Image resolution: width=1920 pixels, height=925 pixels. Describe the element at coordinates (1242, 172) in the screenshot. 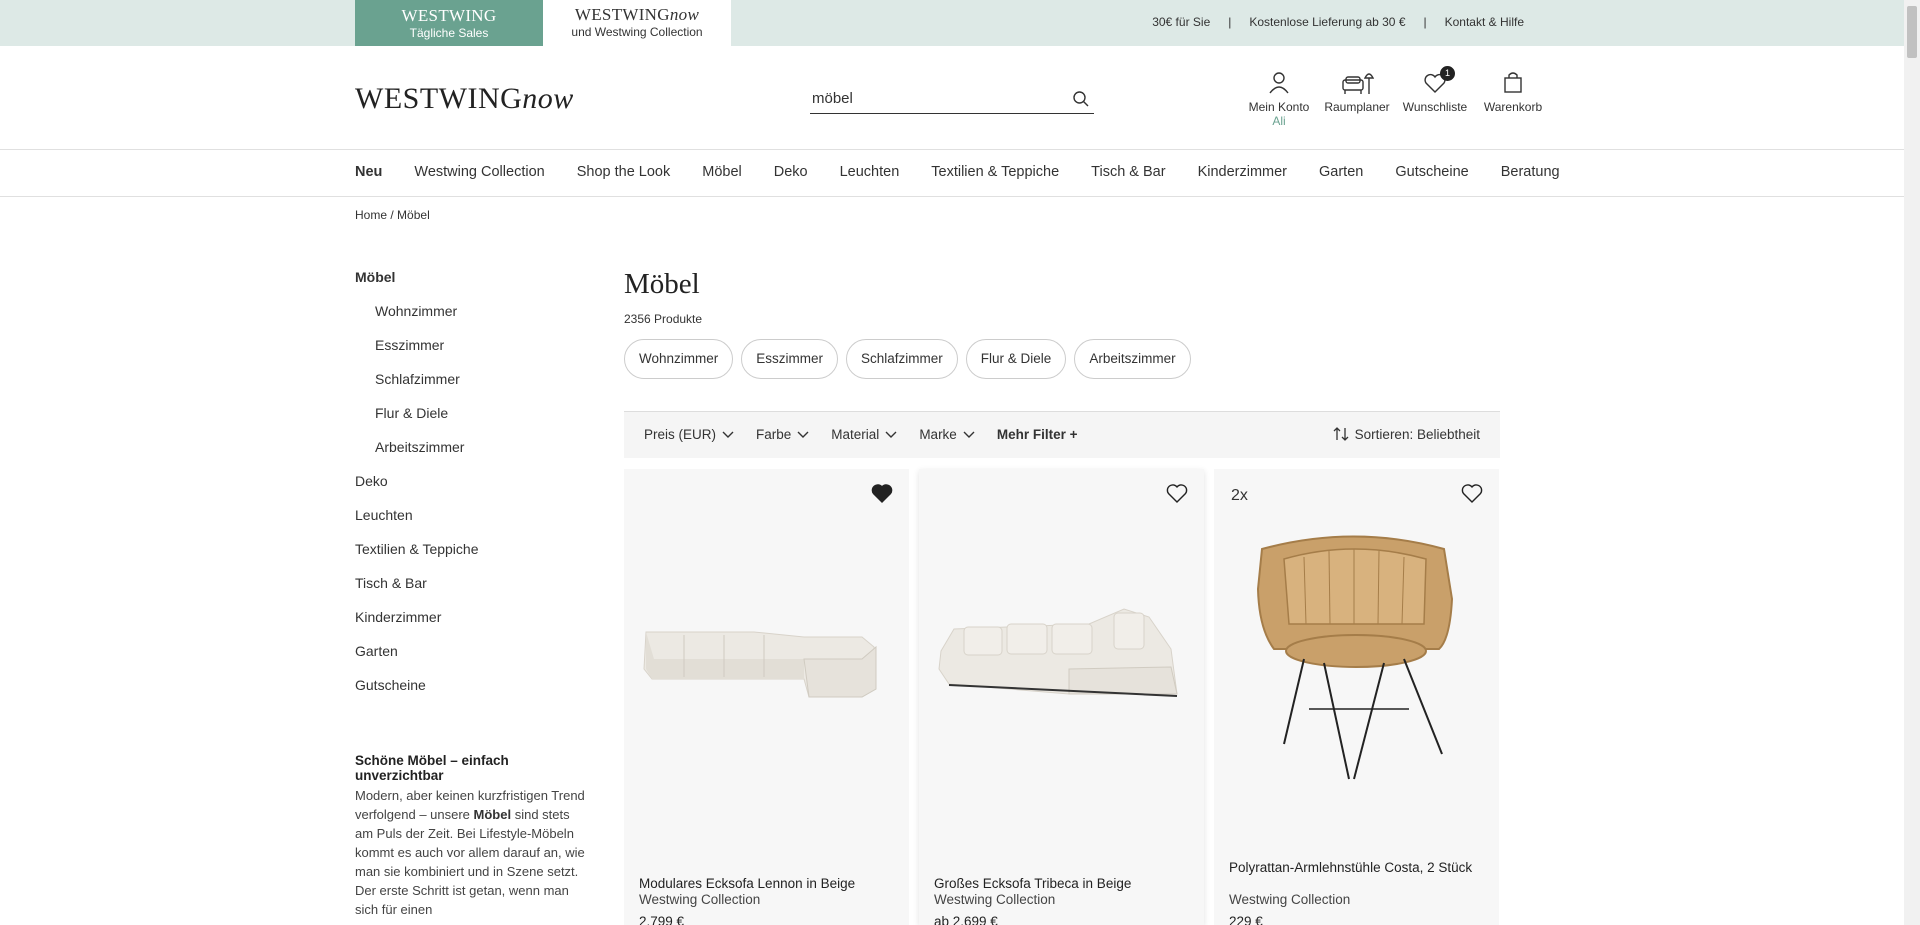

I see `nav-item-kinderzimmer: Kinderzimmer` at that location.